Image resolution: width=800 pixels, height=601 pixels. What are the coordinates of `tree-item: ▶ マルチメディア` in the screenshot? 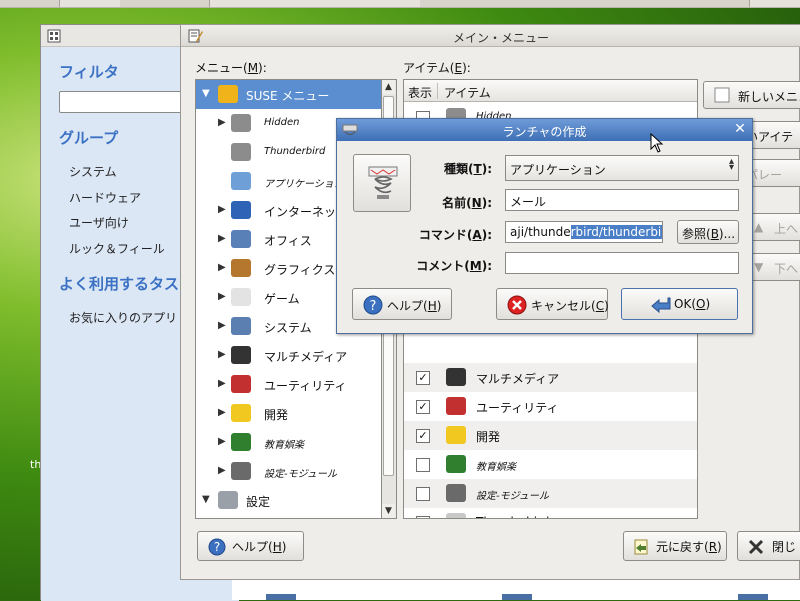 It's located at (288, 355).